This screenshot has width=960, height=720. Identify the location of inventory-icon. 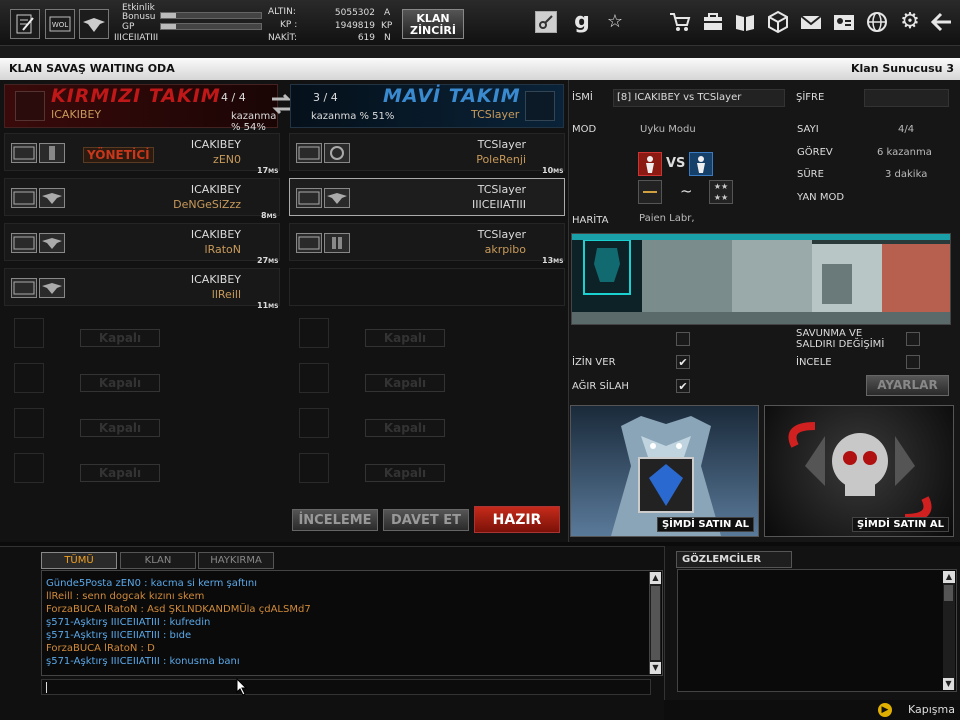
(713, 22).